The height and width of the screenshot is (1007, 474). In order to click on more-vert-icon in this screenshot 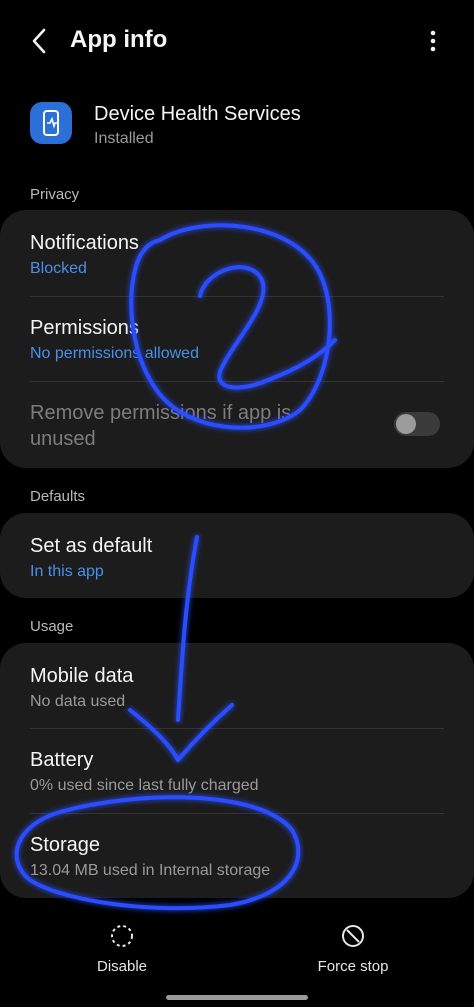, I will do `click(432, 41)`.